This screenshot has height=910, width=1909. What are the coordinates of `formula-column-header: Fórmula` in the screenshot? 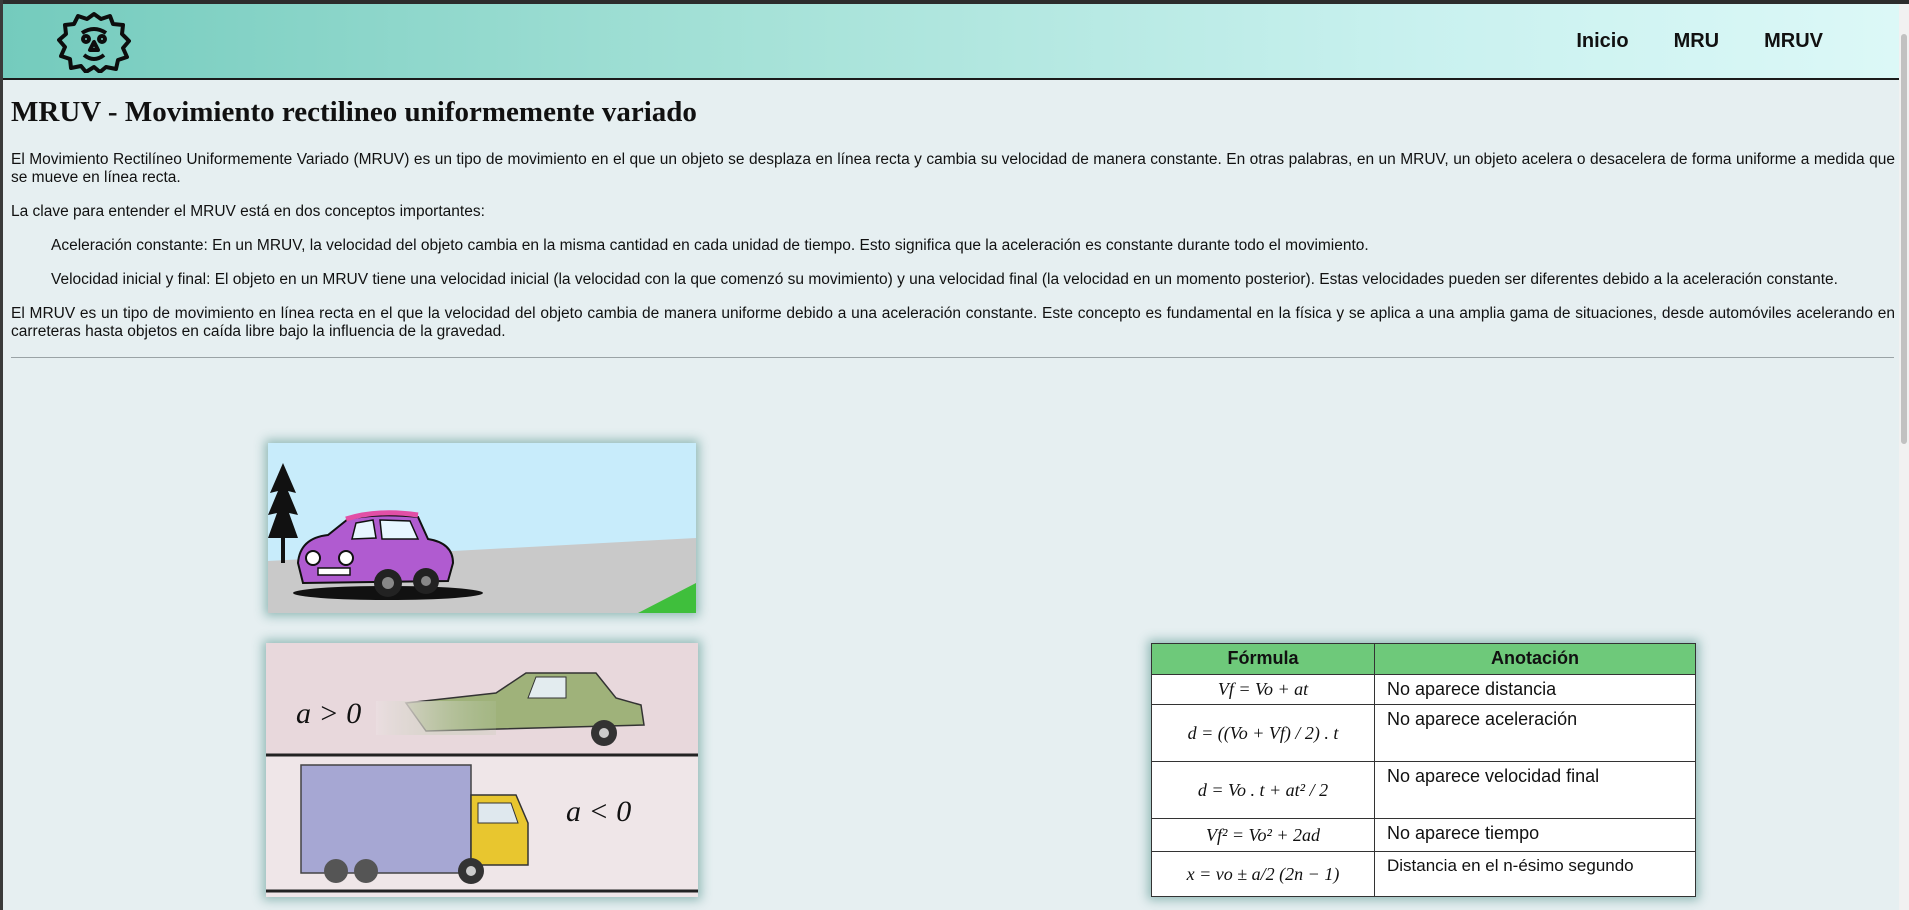 It's located at (1263, 659).